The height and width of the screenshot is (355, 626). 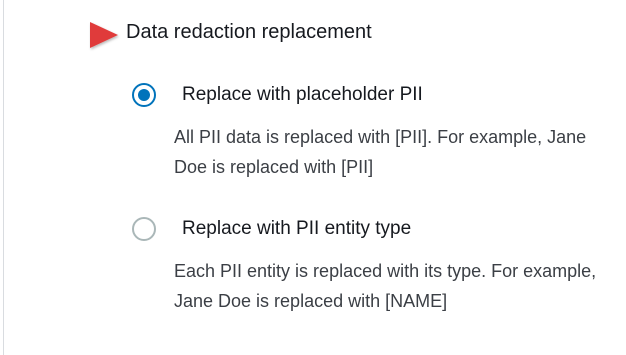 I want to click on entity-type-radio, so click(x=144, y=229).